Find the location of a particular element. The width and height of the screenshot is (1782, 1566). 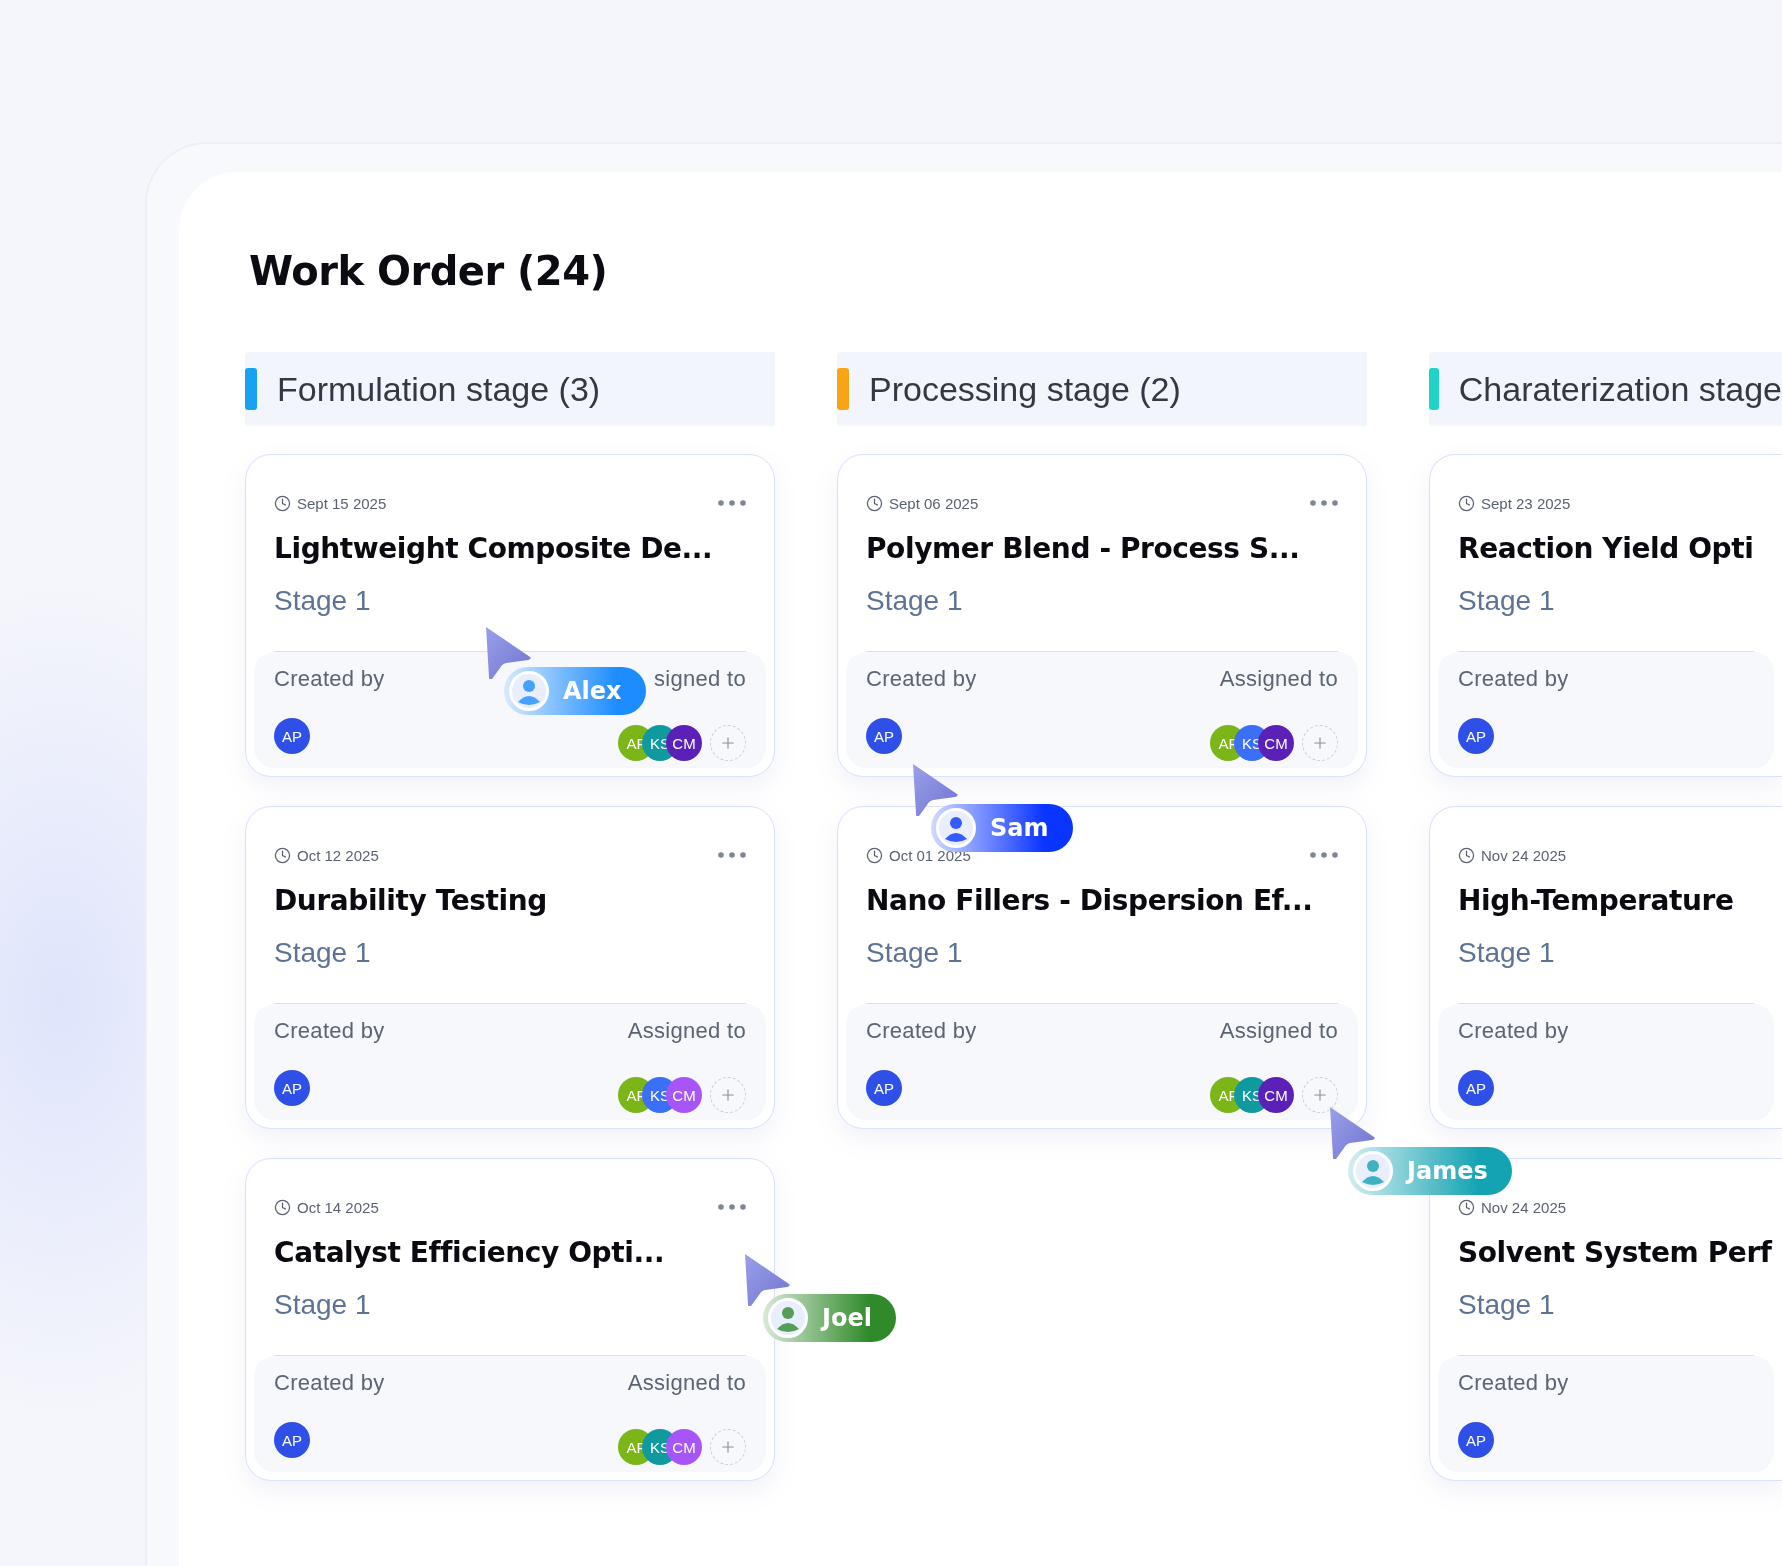

assigned-to-label: signed to is located at coordinates (700, 679).